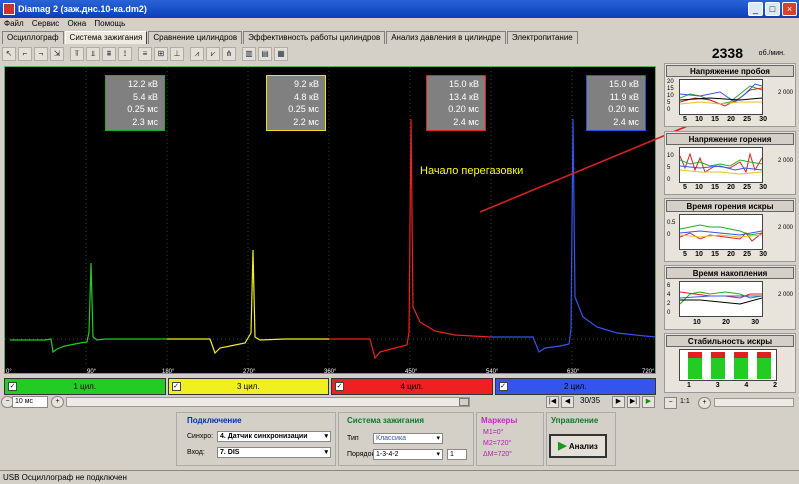  What do you see at coordinates (772, 9) in the screenshot?
I see `maximize-button: □` at bounding box center [772, 9].